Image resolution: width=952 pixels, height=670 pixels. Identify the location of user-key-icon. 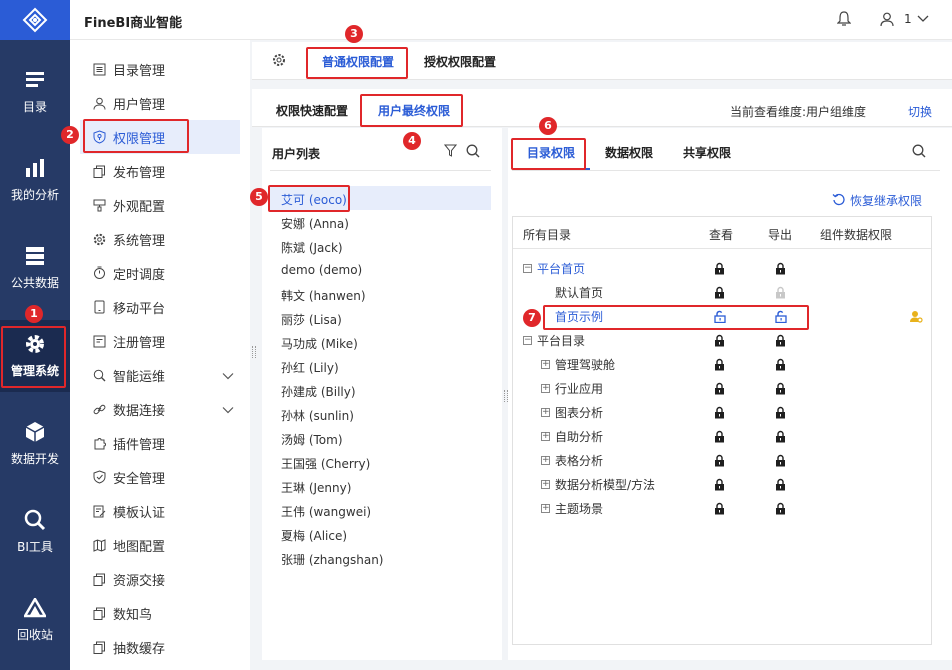
(916, 318).